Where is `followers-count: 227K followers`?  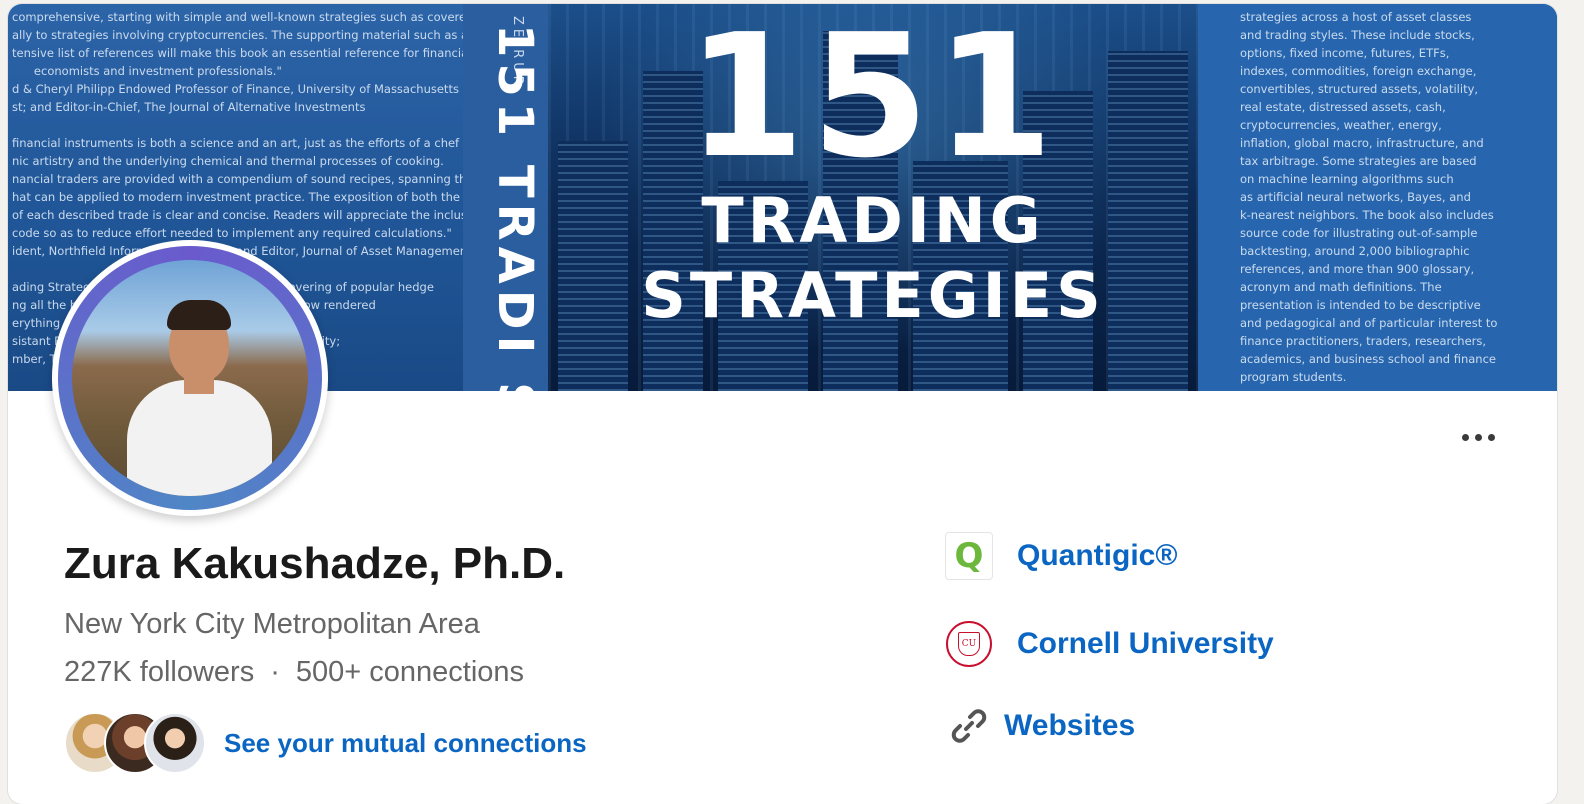 followers-count: 227K followers is located at coordinates (159, 672).